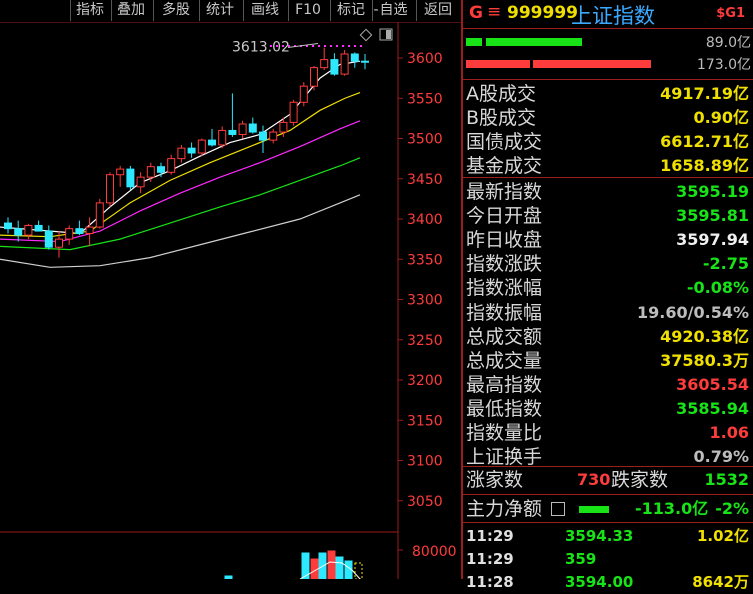 The image size is (753, 594). What do you see at coordinates (723, 65) in the screenshot?
I see `flow-bar-value: 173.0亿` at bounding box center [723, 65].